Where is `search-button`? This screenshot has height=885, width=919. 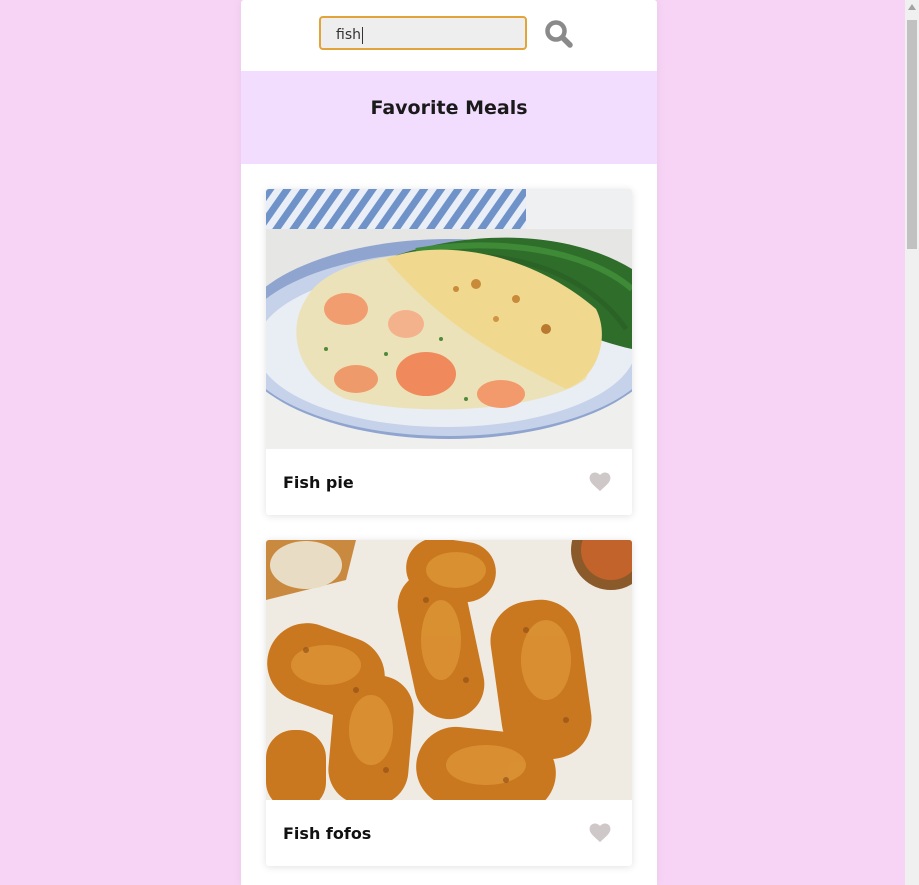
search-button is located at coordinates (559, 34).